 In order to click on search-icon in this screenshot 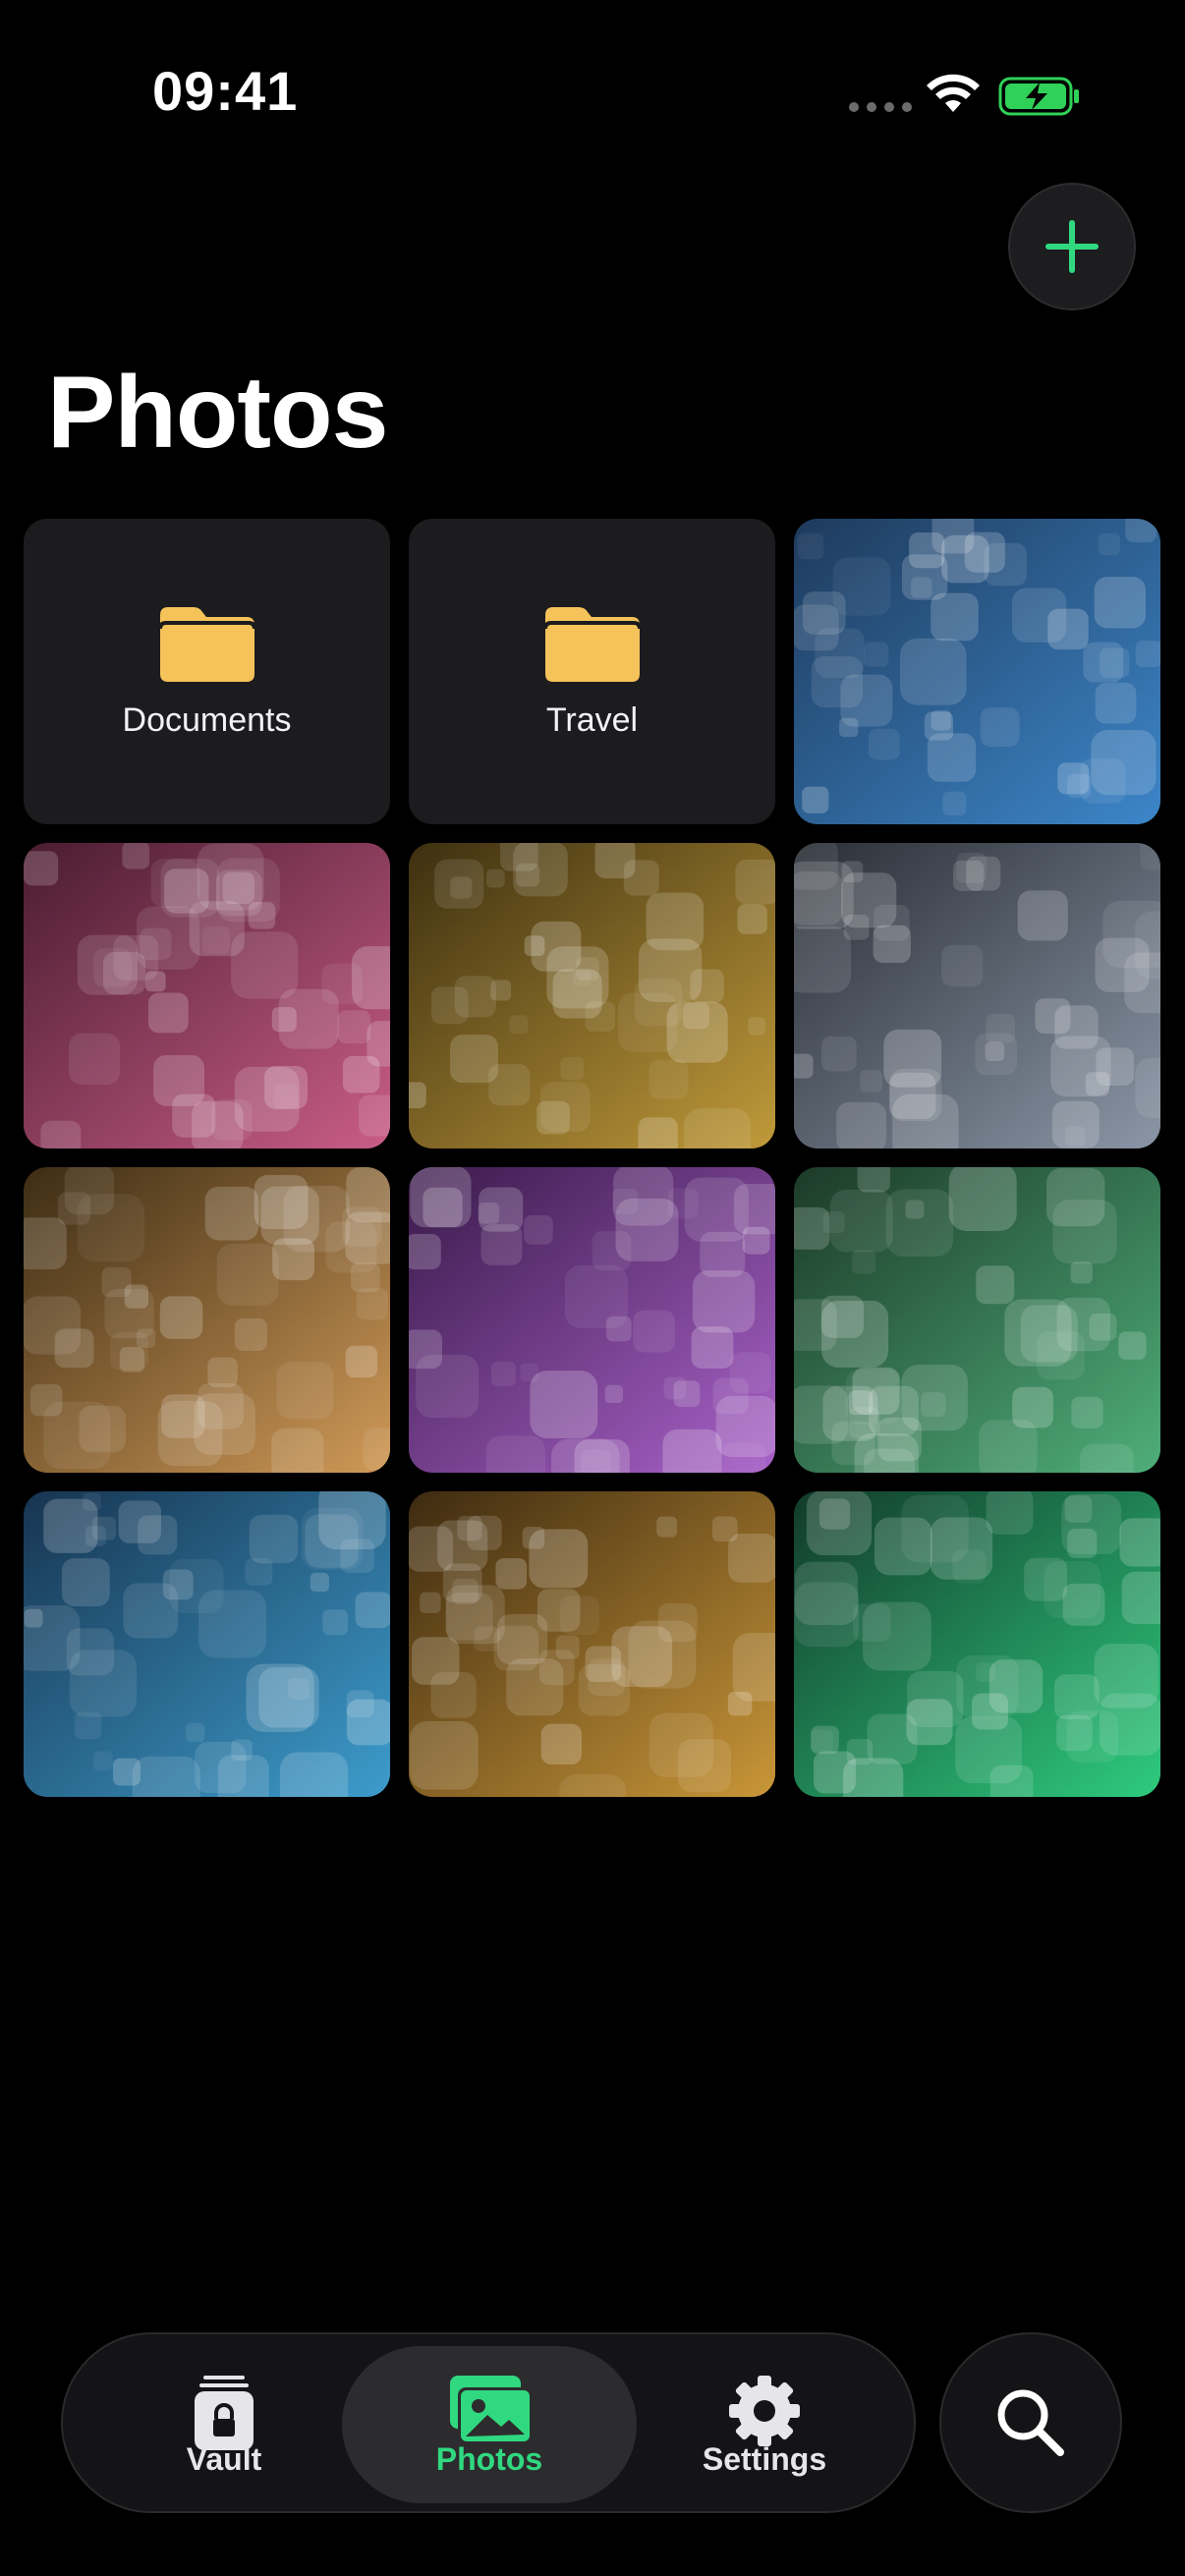, I will do `click(1030, 2422)`.